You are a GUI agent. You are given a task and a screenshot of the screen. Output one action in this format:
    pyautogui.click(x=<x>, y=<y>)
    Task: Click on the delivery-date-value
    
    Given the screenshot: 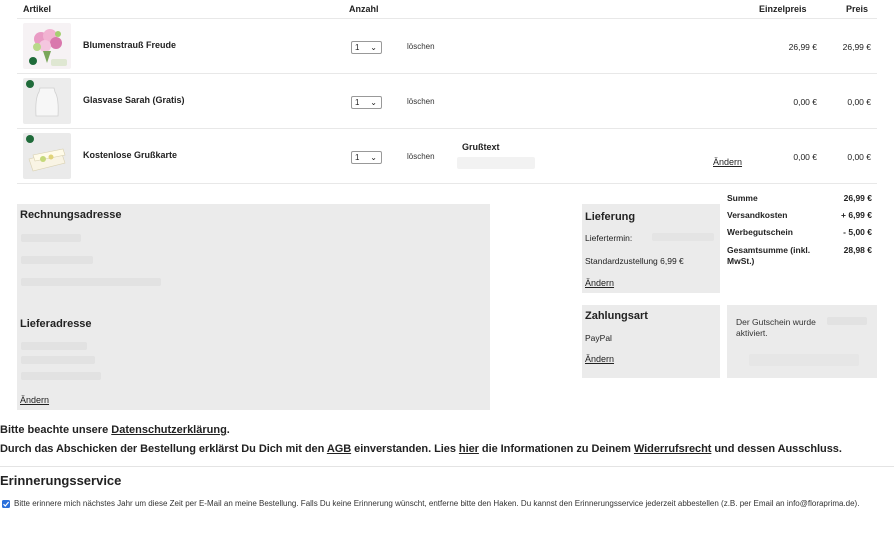 What is the action you would take?
    pyautogui.click(x=683, y=237)
    